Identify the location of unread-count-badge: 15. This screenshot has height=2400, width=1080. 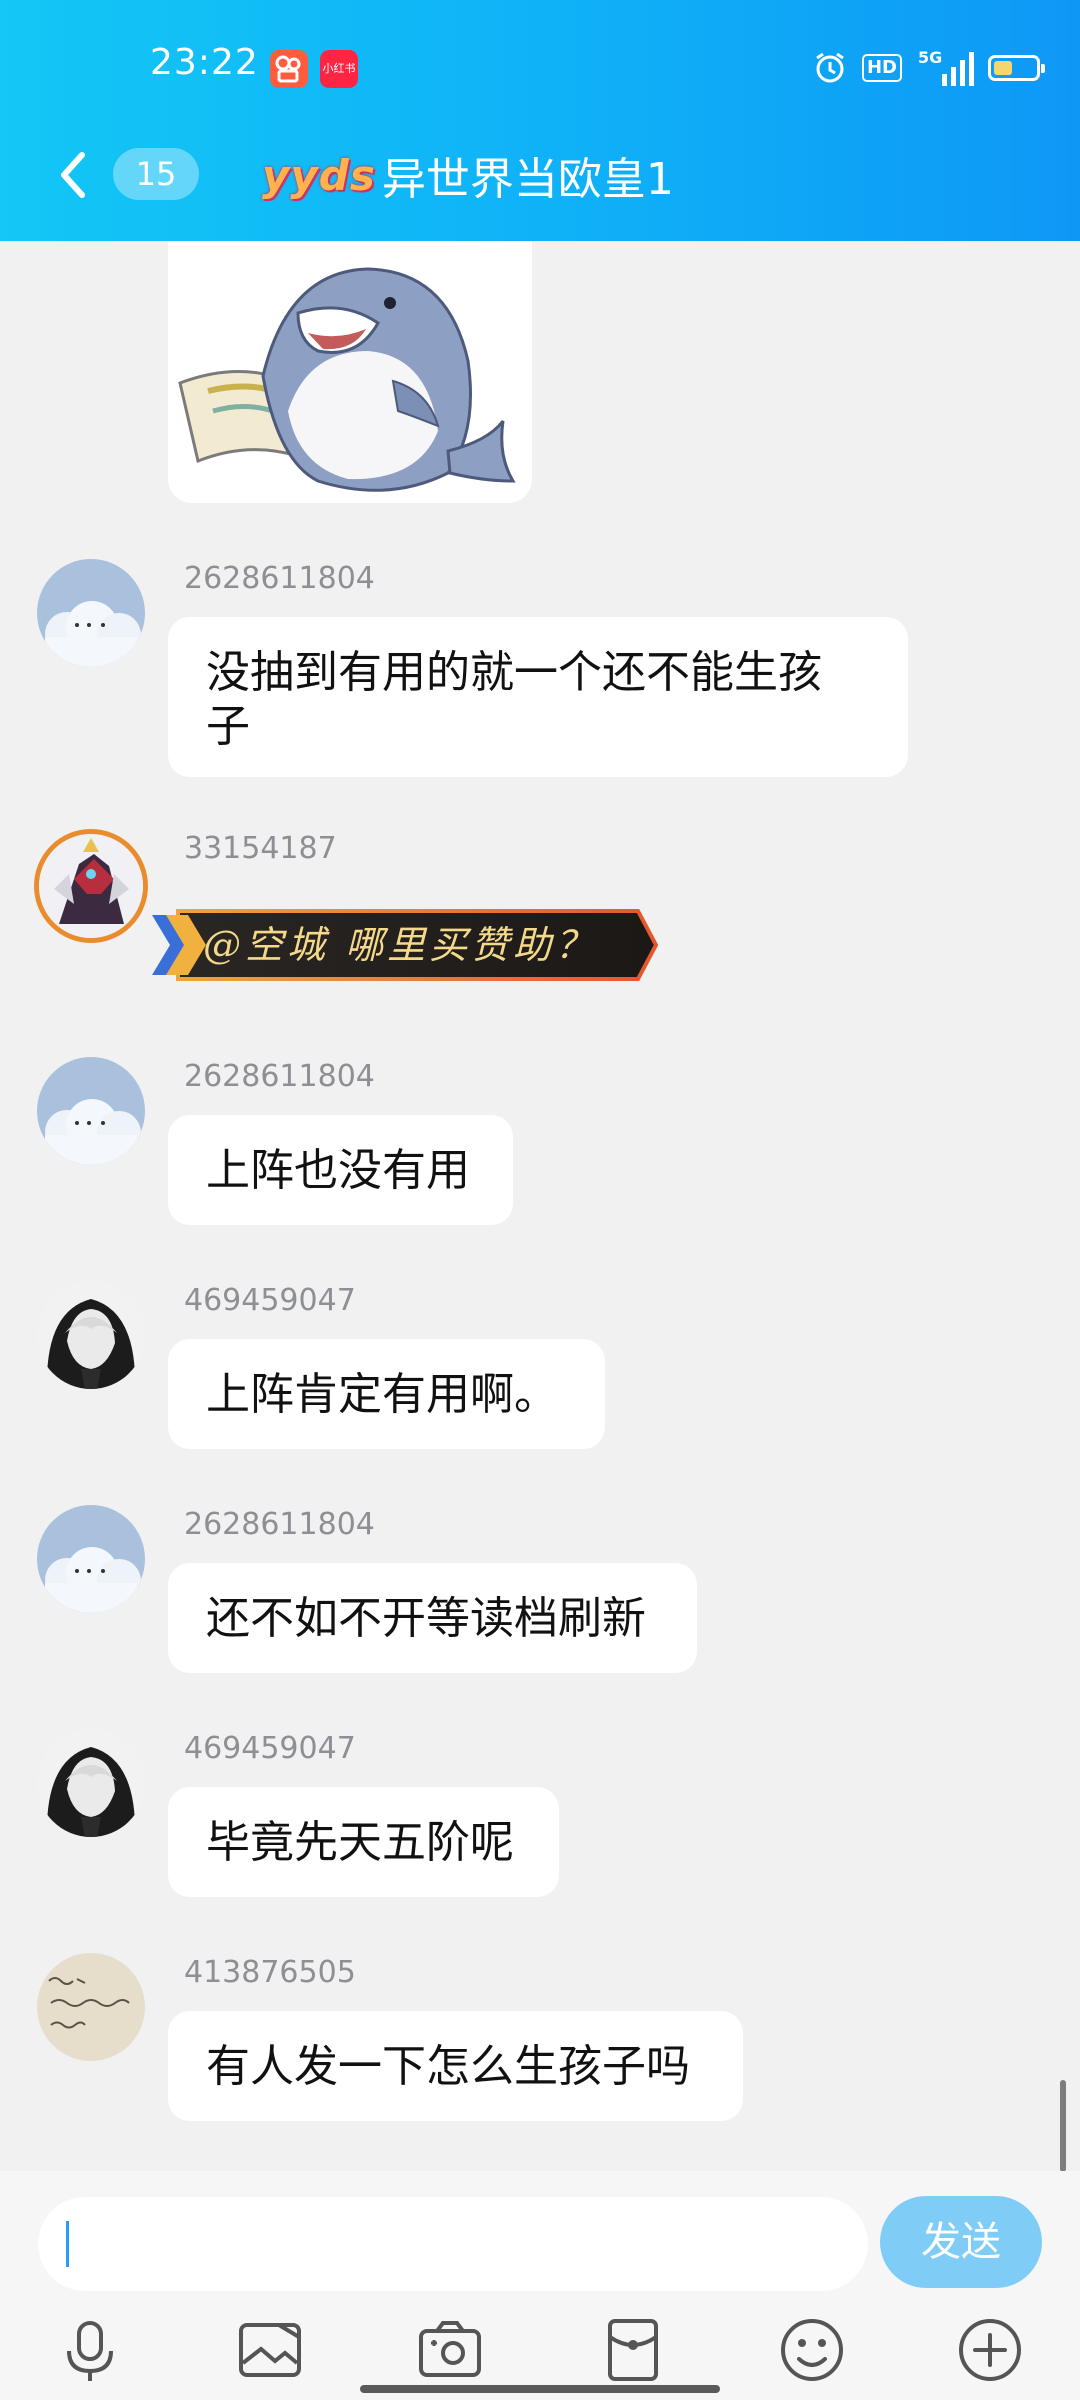
(156, 174).